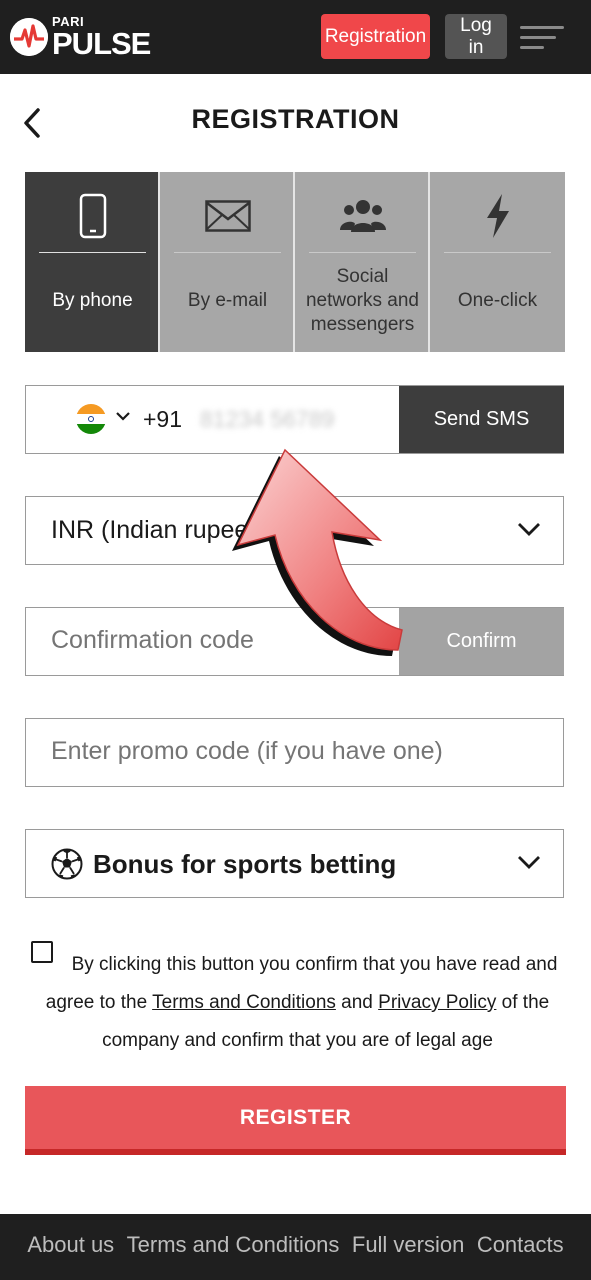  What do you see at coordinates (497, 216) in the screenshot?
I see `lightning-icon` at bounding box center [497, 216].